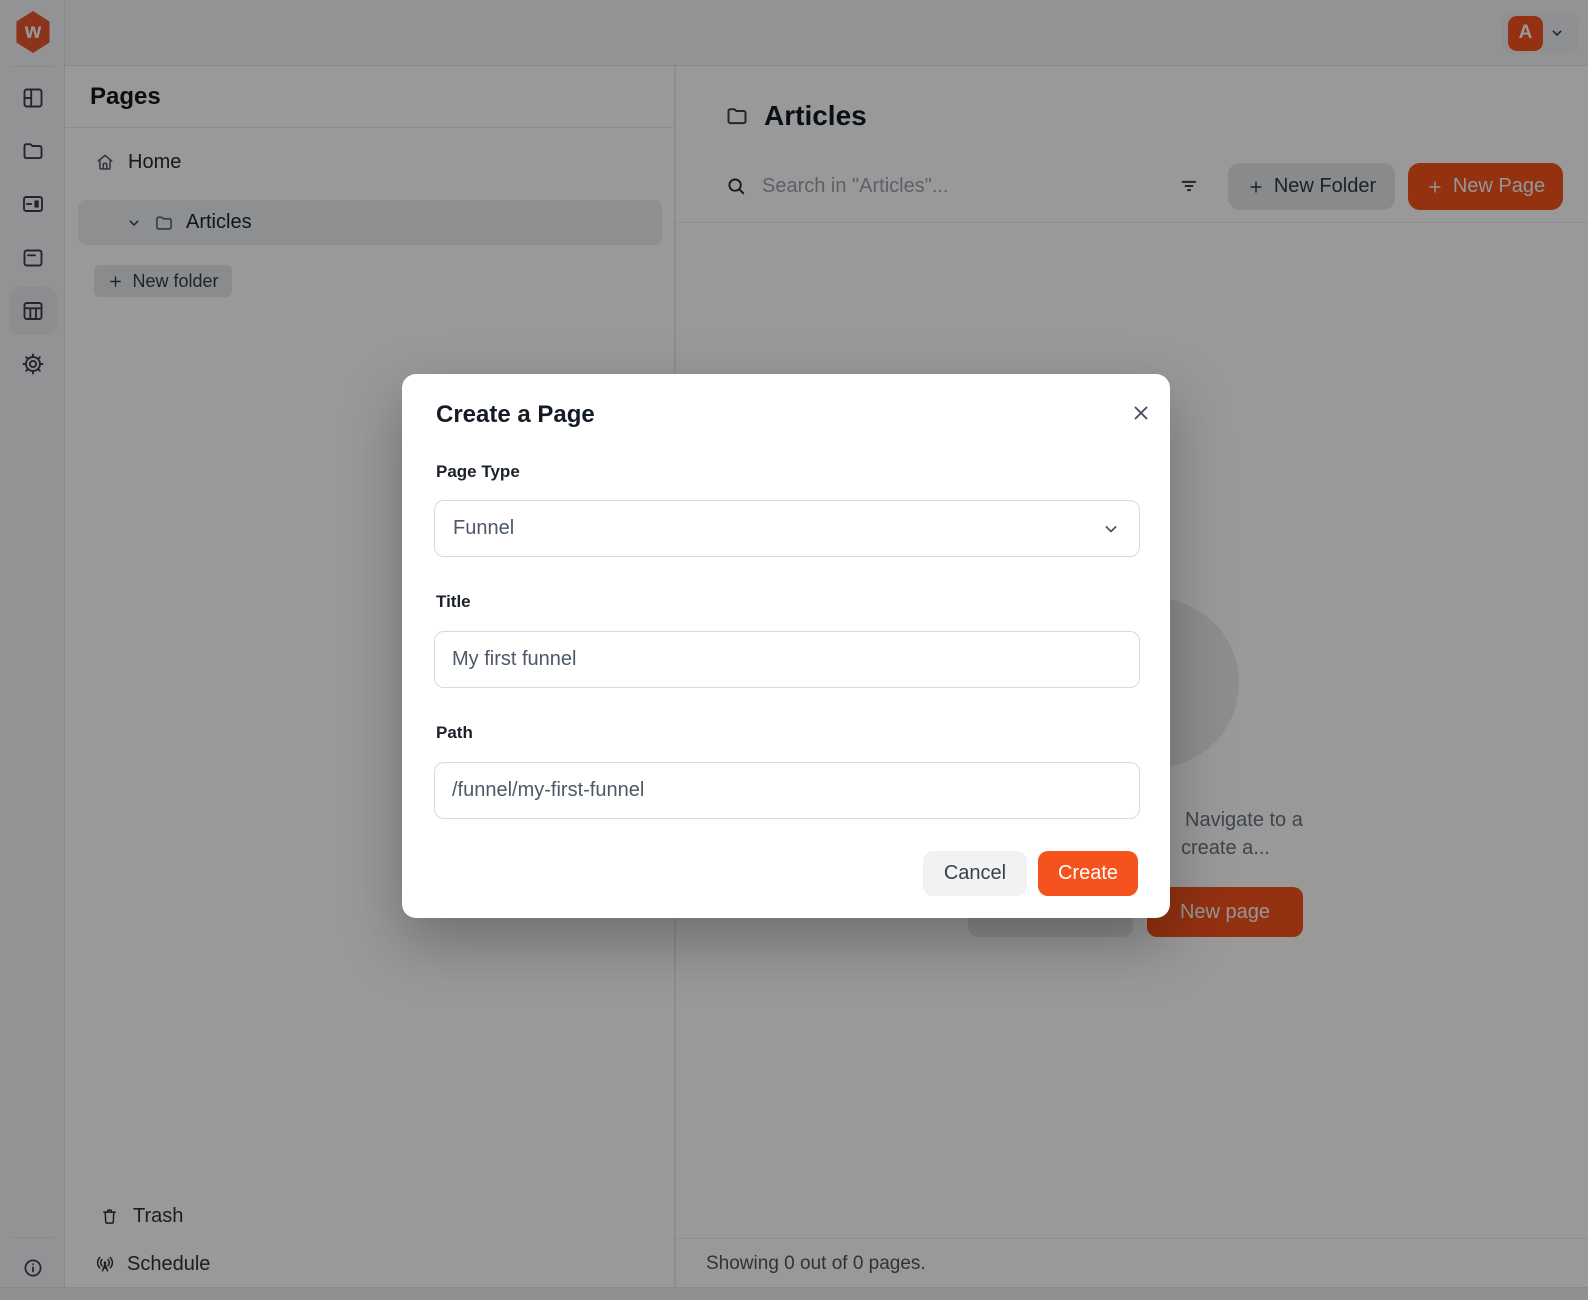 The width and height of the screenshot is (1588, 1300). Describe the element at coordinates (787, 790) in the screenshot. I see `path-input` at that location.